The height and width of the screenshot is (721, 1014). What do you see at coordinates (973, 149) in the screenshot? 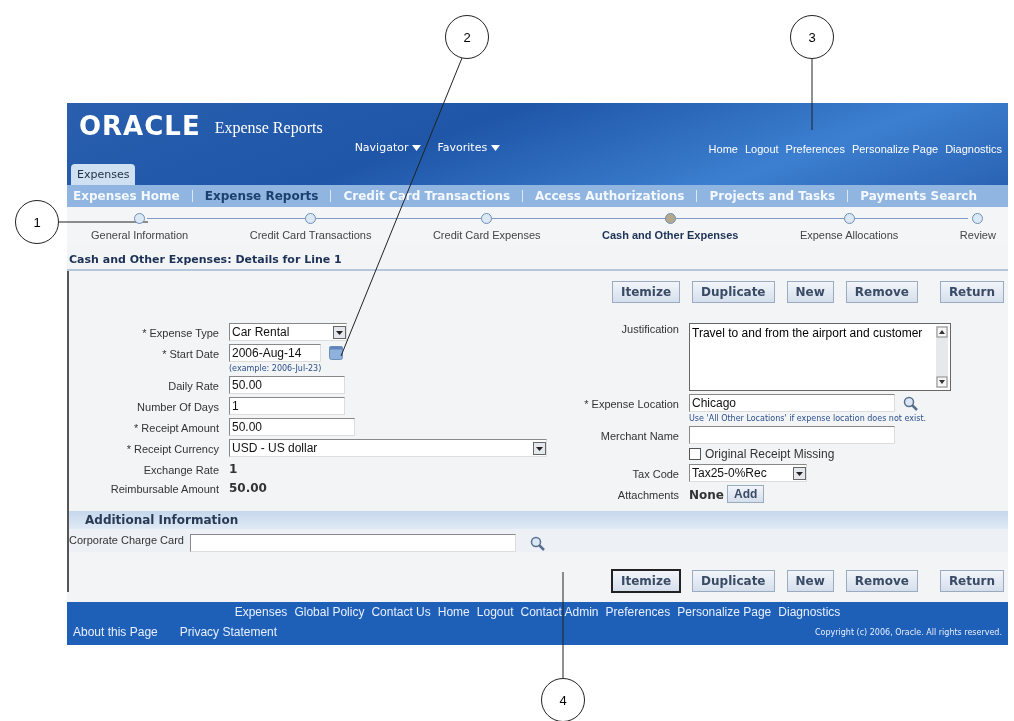
I see `global-link: Diagnostics` at bounding box center [973, 149].